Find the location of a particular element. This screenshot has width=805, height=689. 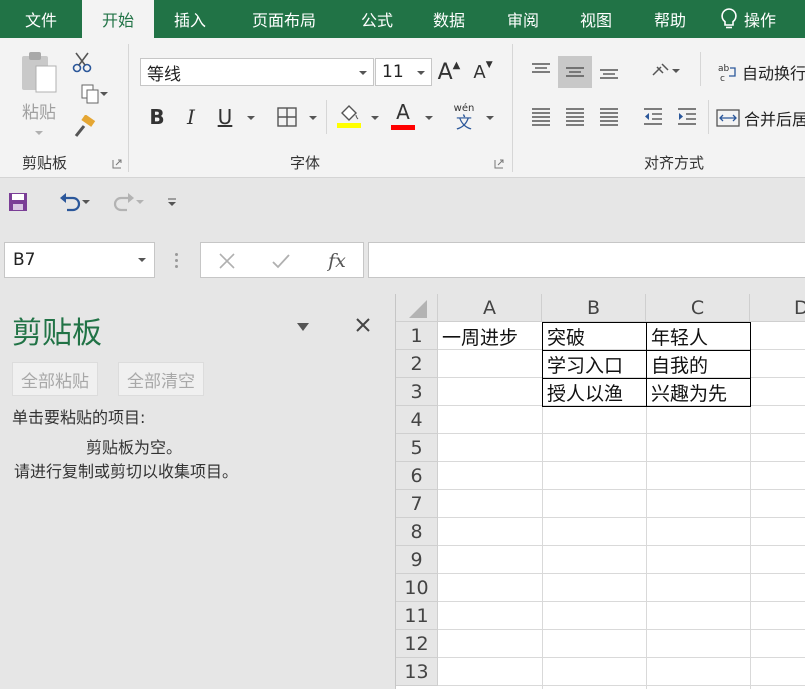

cell-c3: 兴趣为先 is located at coordinates (698, 392).